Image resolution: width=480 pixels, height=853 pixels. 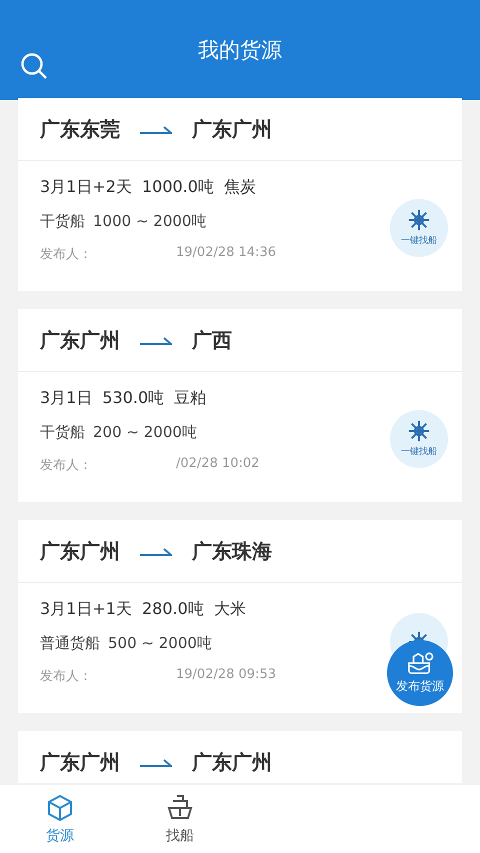 I want to click on ship-type-text: 普通货船, so click(x=70, y=643).